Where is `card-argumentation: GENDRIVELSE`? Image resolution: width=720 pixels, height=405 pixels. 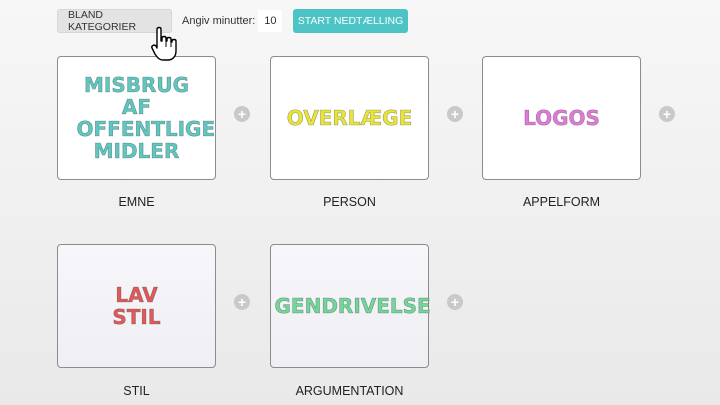
card-argumentation: GENDRIVELSE is located at coordinates (350, 306).